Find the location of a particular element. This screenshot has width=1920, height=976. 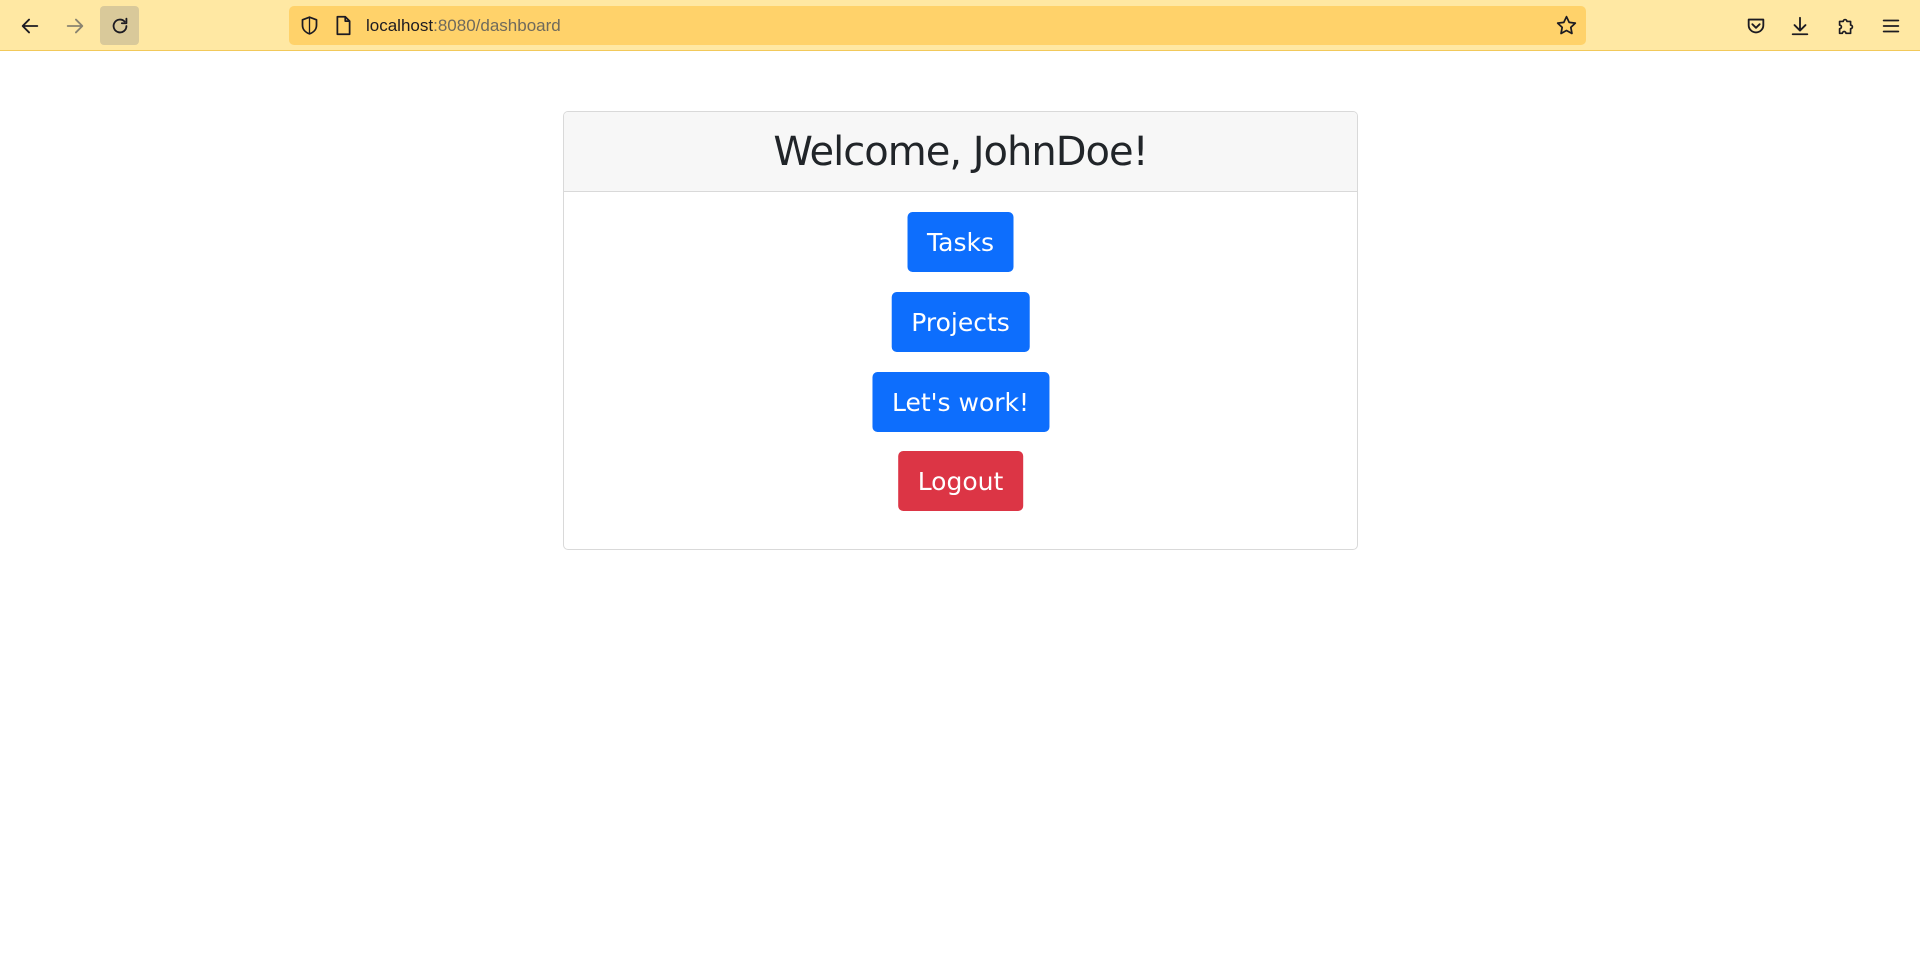

logout-button: Logout is located at coordinates (960, 481).